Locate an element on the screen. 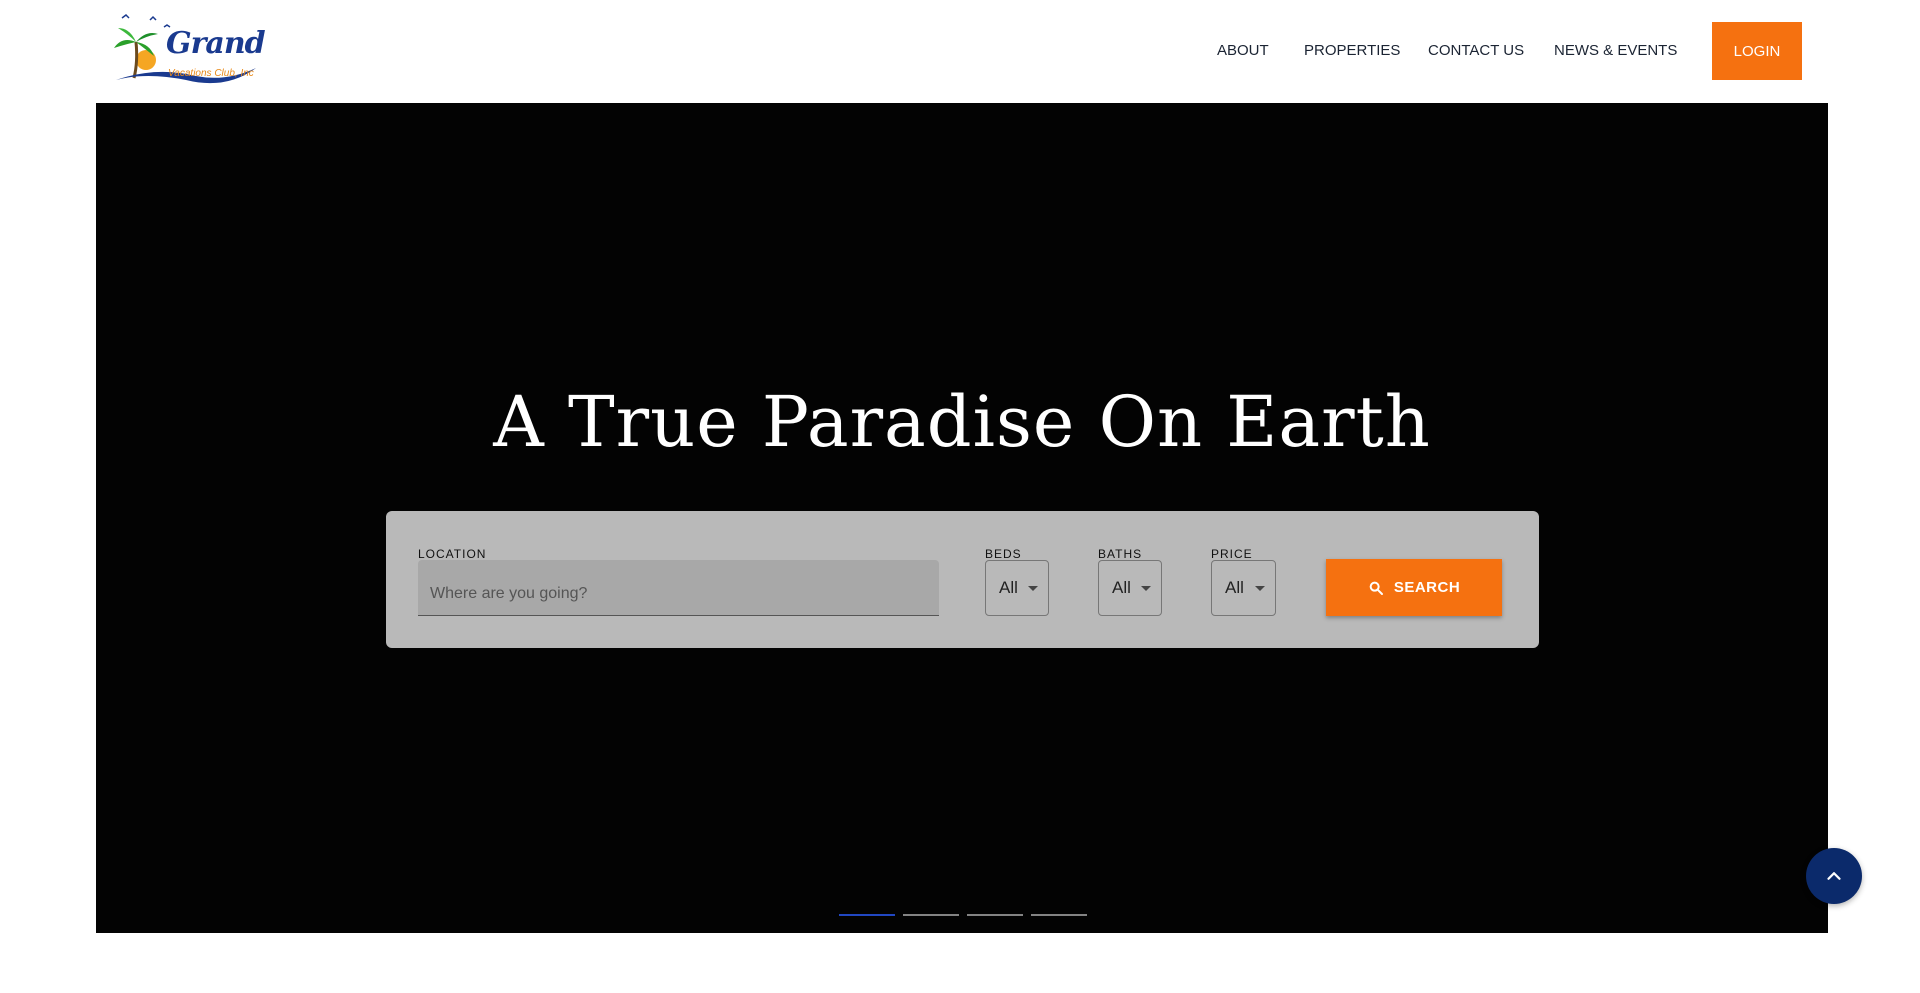  baths-value: All is located at coordinates (1121, 587).